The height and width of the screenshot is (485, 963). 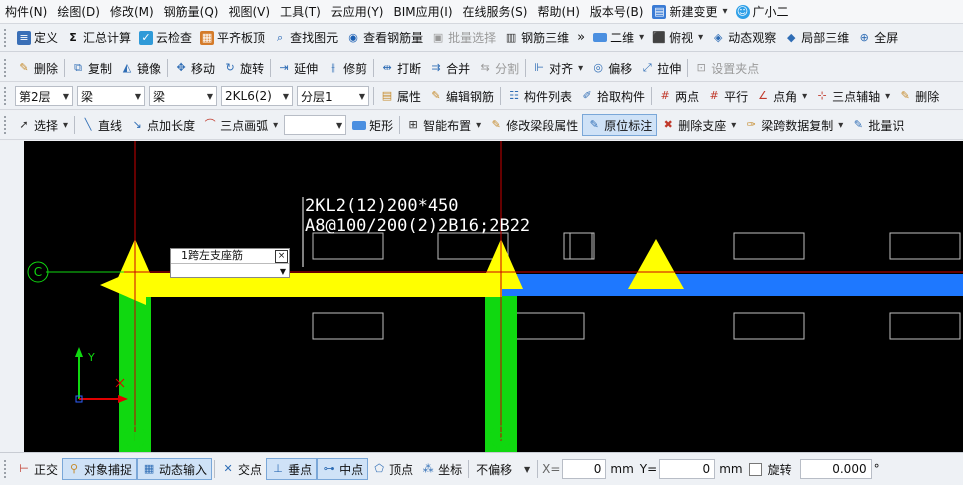 What do you see at coordinates (400, 68) in the screenshot?
I see `break-button: ⇹ 打断` at bounding box center [400, 68].